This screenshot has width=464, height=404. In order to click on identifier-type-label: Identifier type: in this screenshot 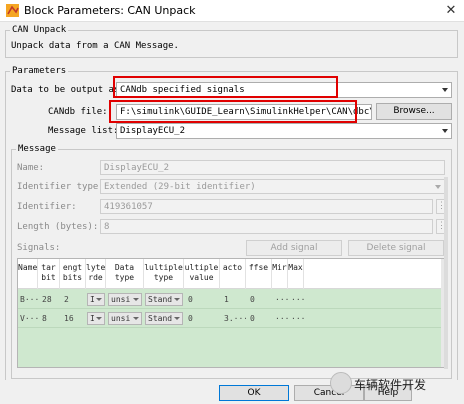, I will do `click(60, 187)`.